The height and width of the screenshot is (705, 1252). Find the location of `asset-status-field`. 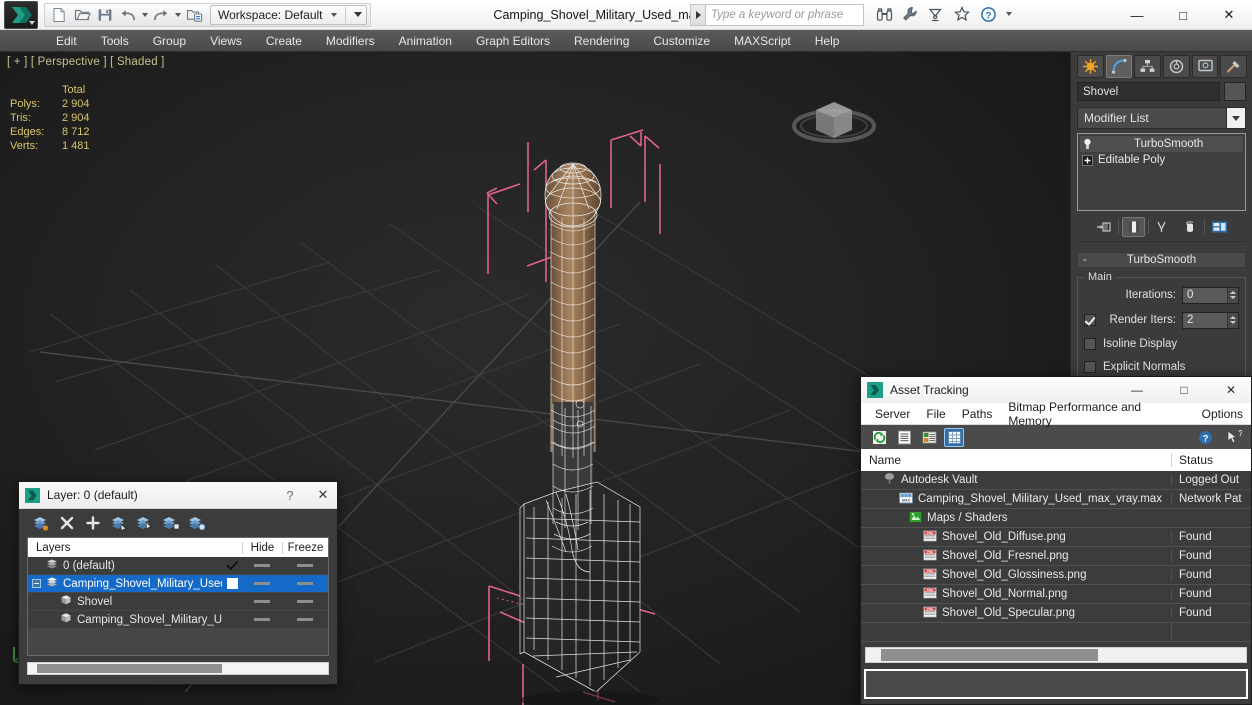

asset-status-field is located at coordinates (1056, 684).